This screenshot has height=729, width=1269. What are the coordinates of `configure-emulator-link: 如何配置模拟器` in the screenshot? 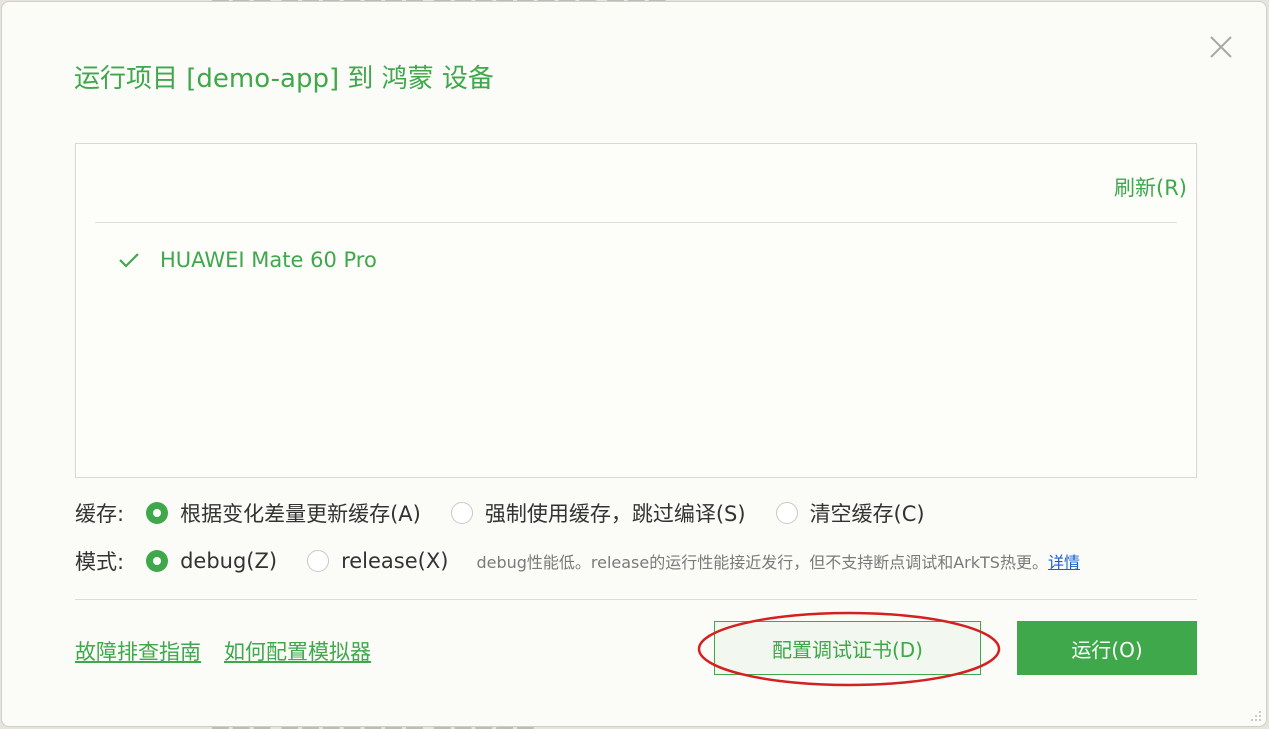 It's located at (297, 651).